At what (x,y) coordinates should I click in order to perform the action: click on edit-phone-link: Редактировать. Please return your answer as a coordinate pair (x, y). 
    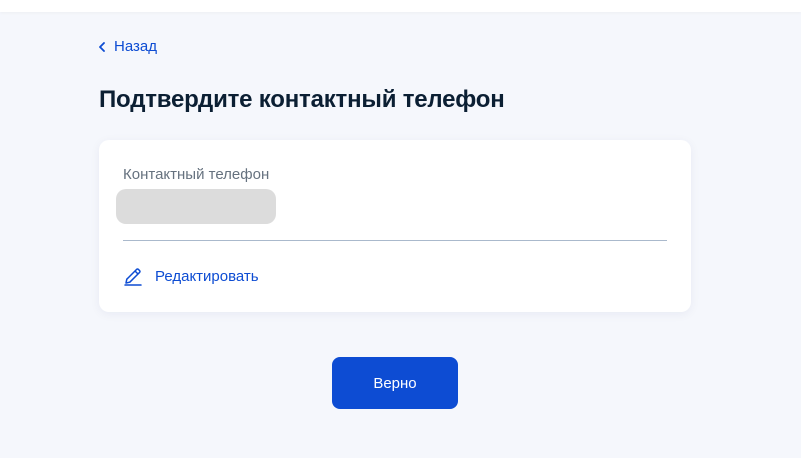
    Looking at the image, I should click on (191, 276).